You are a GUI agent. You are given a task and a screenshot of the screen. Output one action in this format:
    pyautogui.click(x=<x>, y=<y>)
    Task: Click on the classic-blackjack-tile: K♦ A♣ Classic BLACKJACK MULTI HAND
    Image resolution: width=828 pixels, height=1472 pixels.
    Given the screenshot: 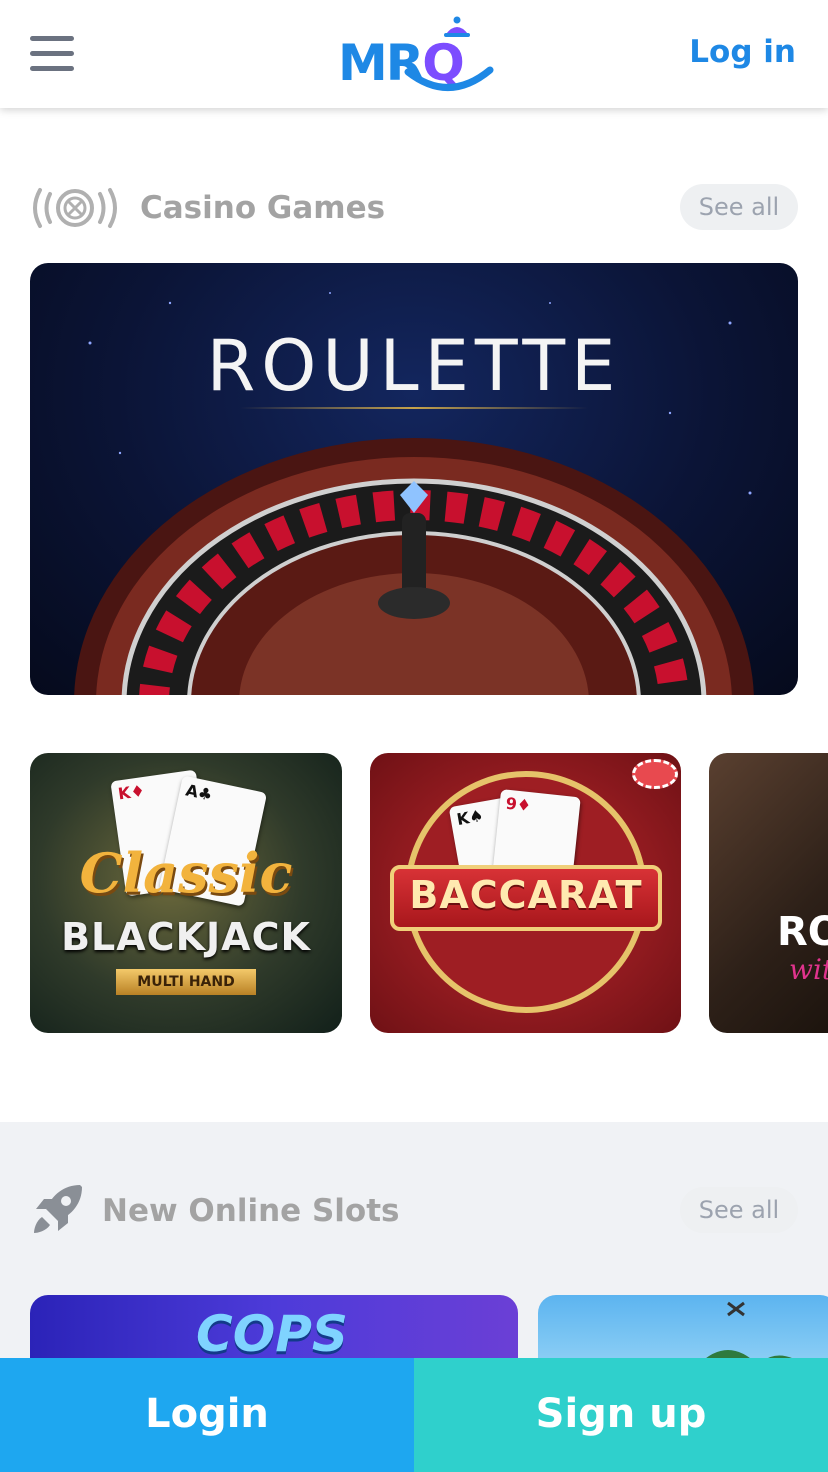 What is the action you would take?
    pyautogui.click(x=186, y=893)
    